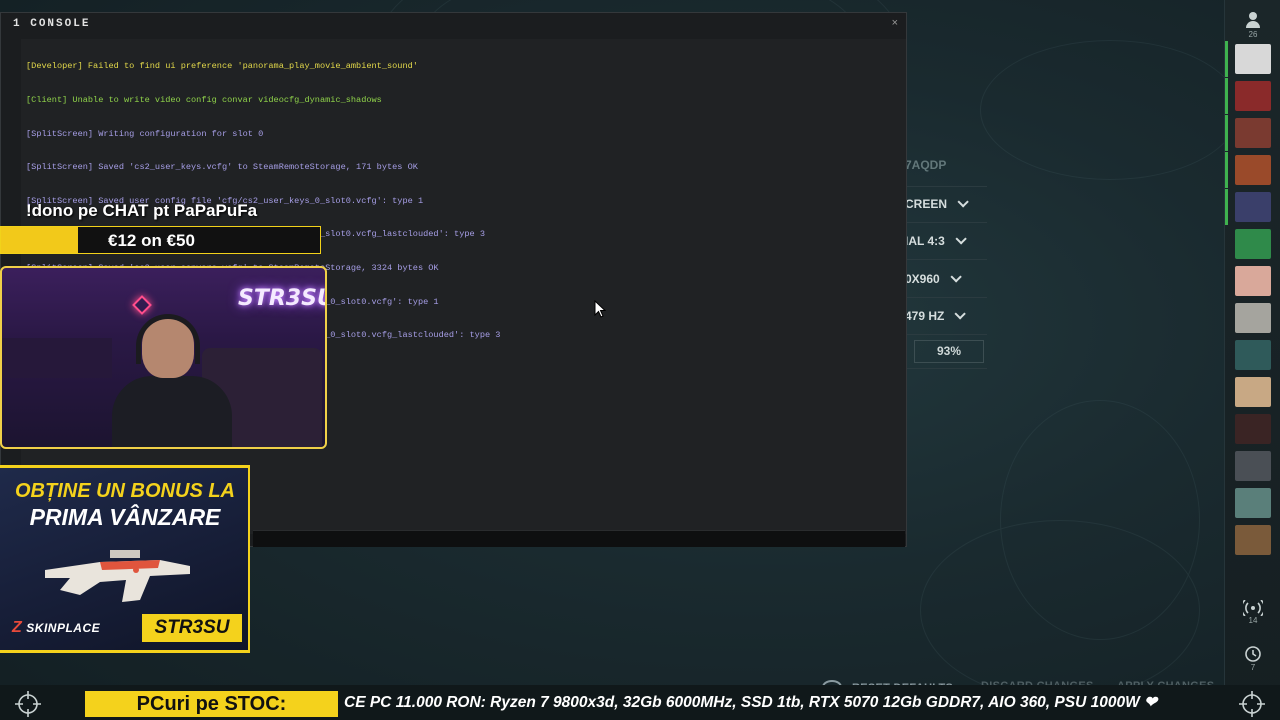 The width and height of the screenshot is (1280, 720). What do you see at coordinates (39, 240) in the screenshot?
I see `goal-progress-fill` at bounding box center [39, 240].